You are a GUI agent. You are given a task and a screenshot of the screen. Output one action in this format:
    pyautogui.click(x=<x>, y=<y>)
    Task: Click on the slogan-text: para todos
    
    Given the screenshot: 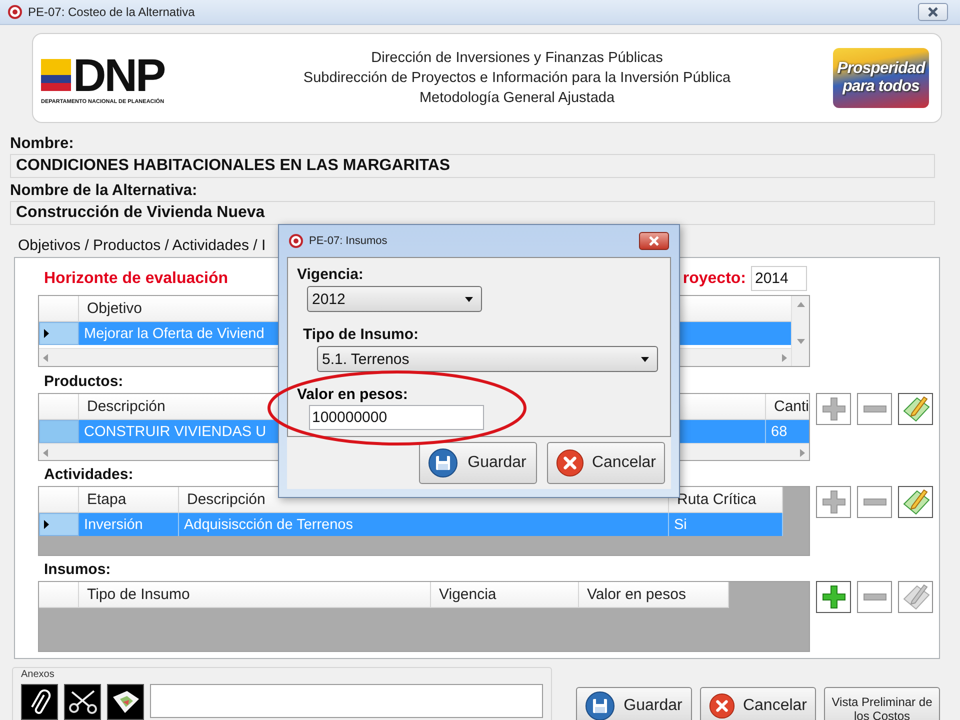 What is the action you would take?
    pyautogui.click(x=881, y=87)
    